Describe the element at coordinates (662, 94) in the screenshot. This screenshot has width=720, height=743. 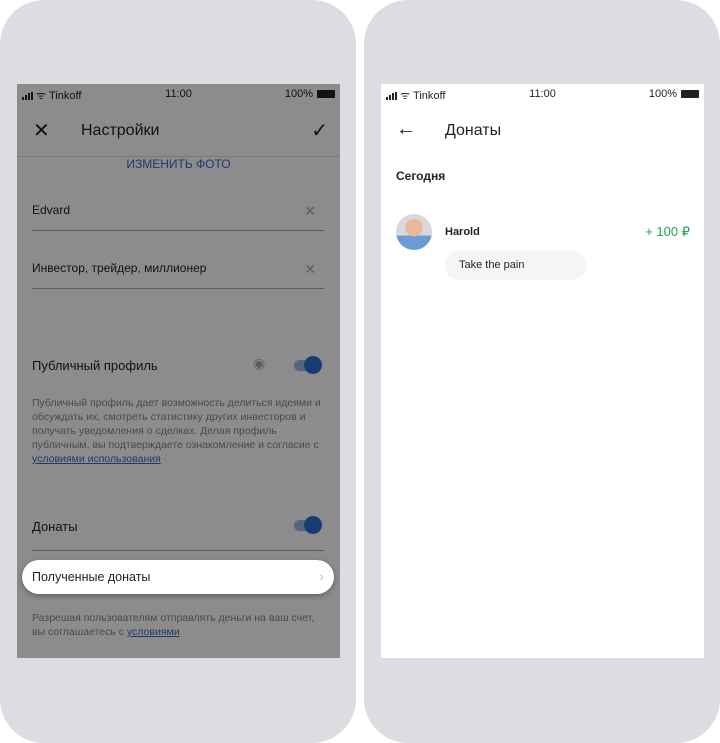
I see `battery-percent: 100%` at that location.